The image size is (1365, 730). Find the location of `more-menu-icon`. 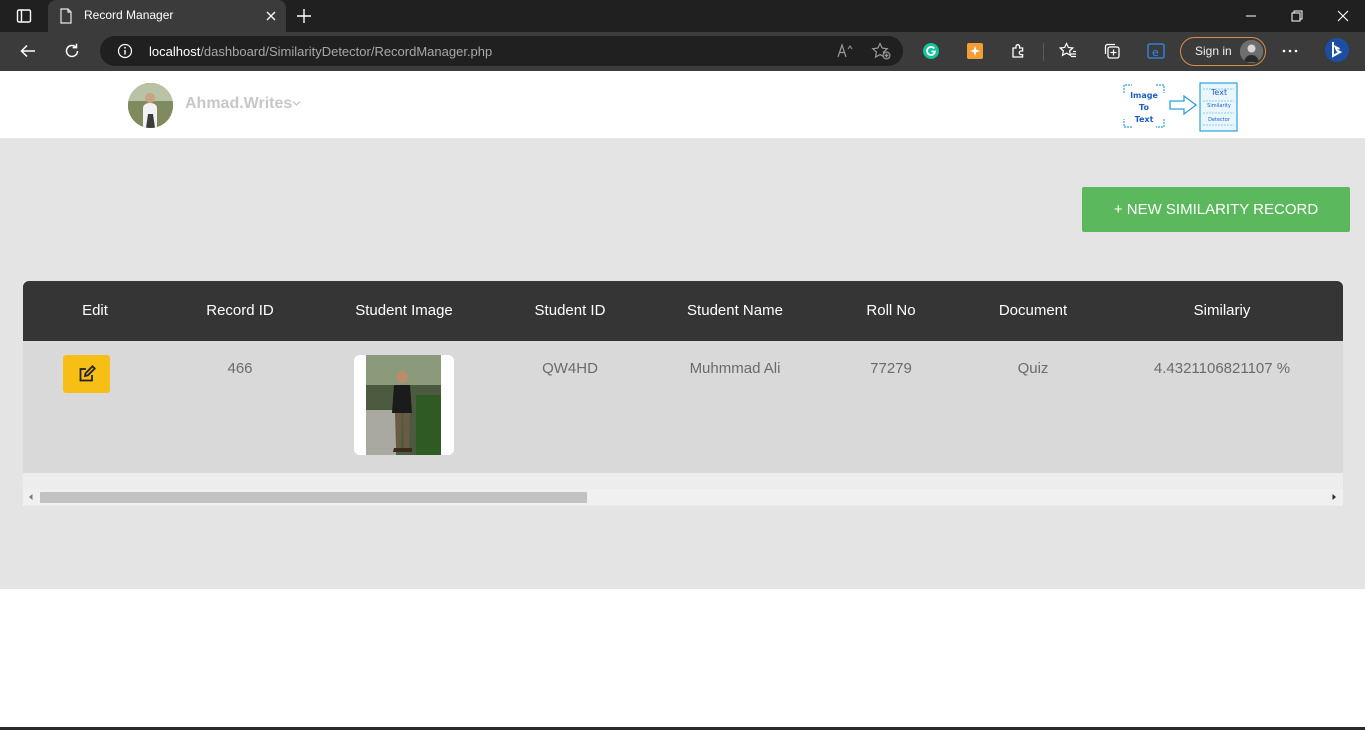

more-menu-icon is located at coordinates (1290, 51).